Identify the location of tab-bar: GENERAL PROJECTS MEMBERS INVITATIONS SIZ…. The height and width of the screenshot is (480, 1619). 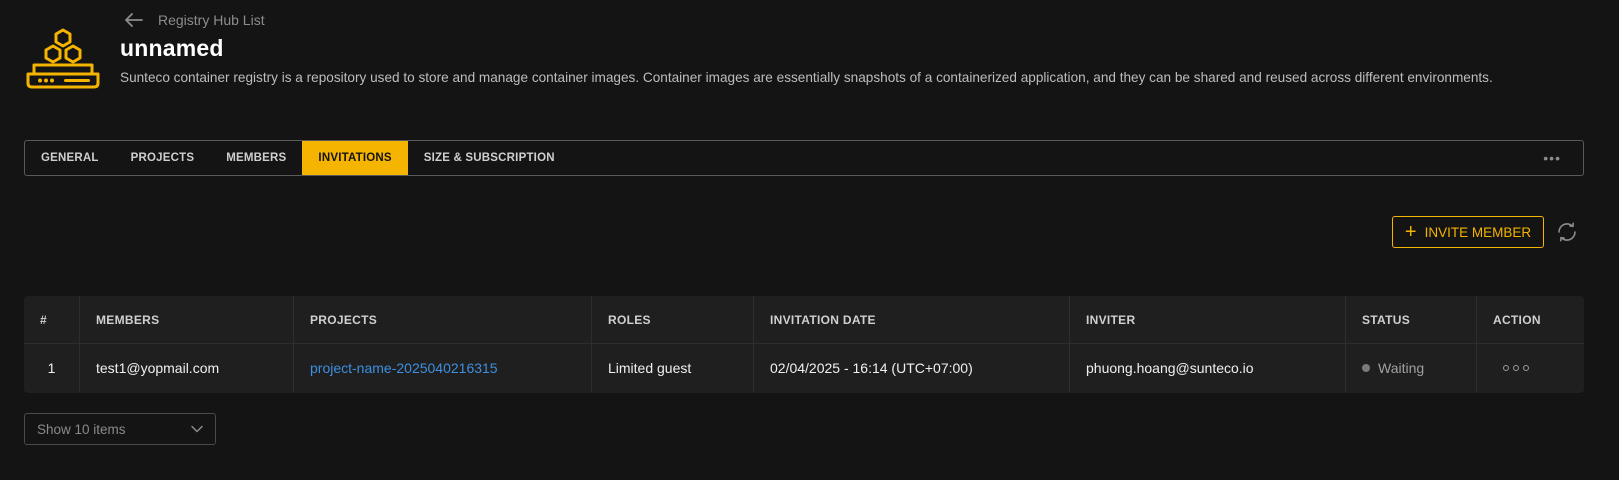
(804, 158).